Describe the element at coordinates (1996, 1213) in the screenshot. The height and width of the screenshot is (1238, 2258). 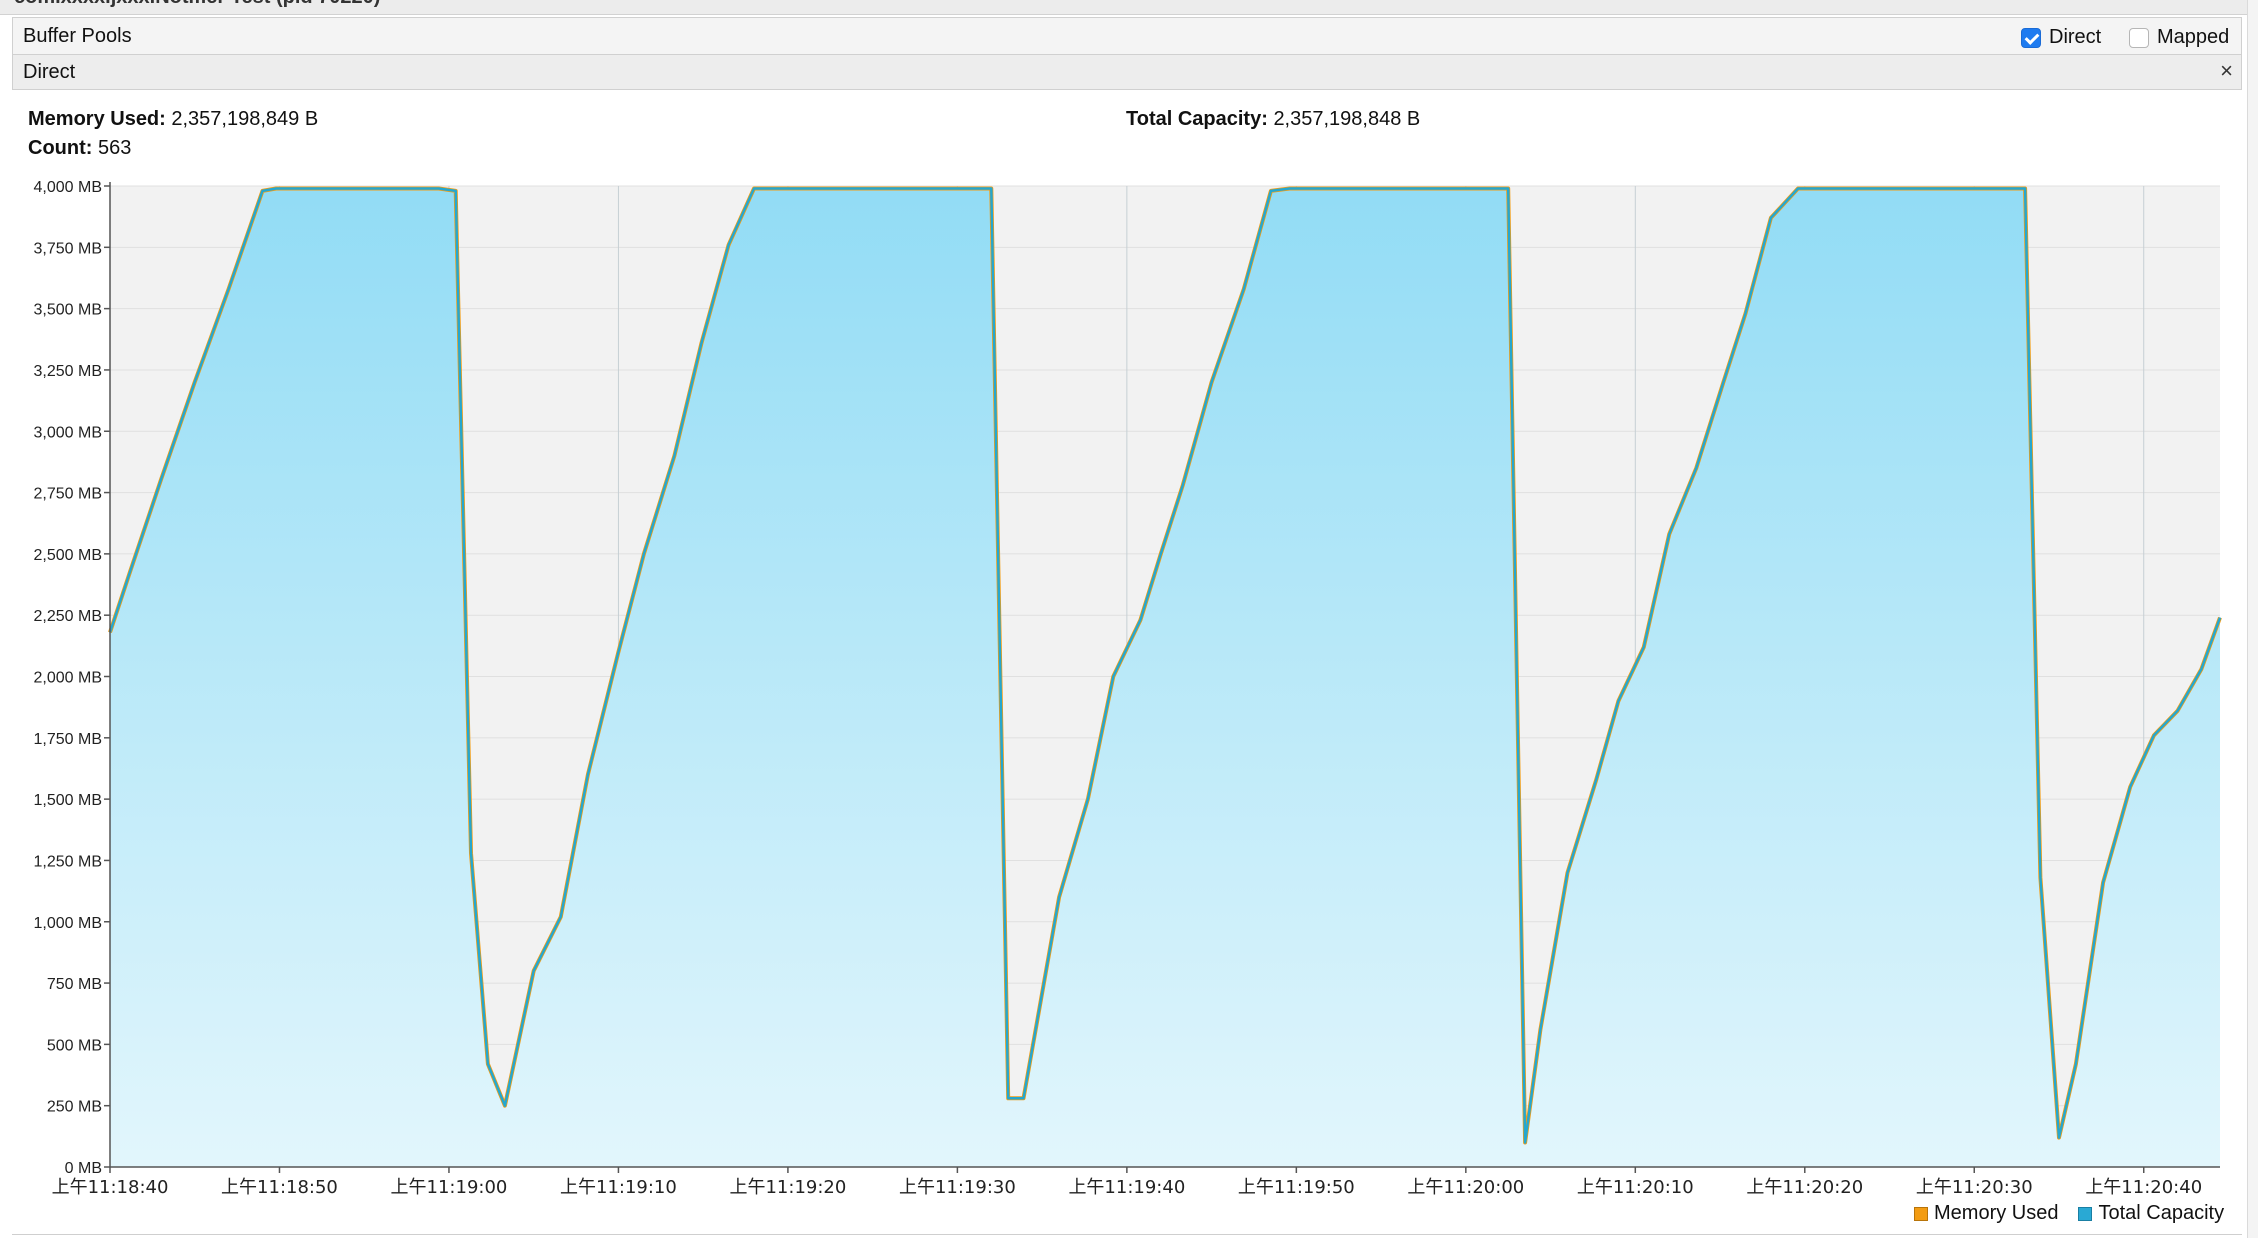
I see `legend-memory-used: Memory Used` at that location.